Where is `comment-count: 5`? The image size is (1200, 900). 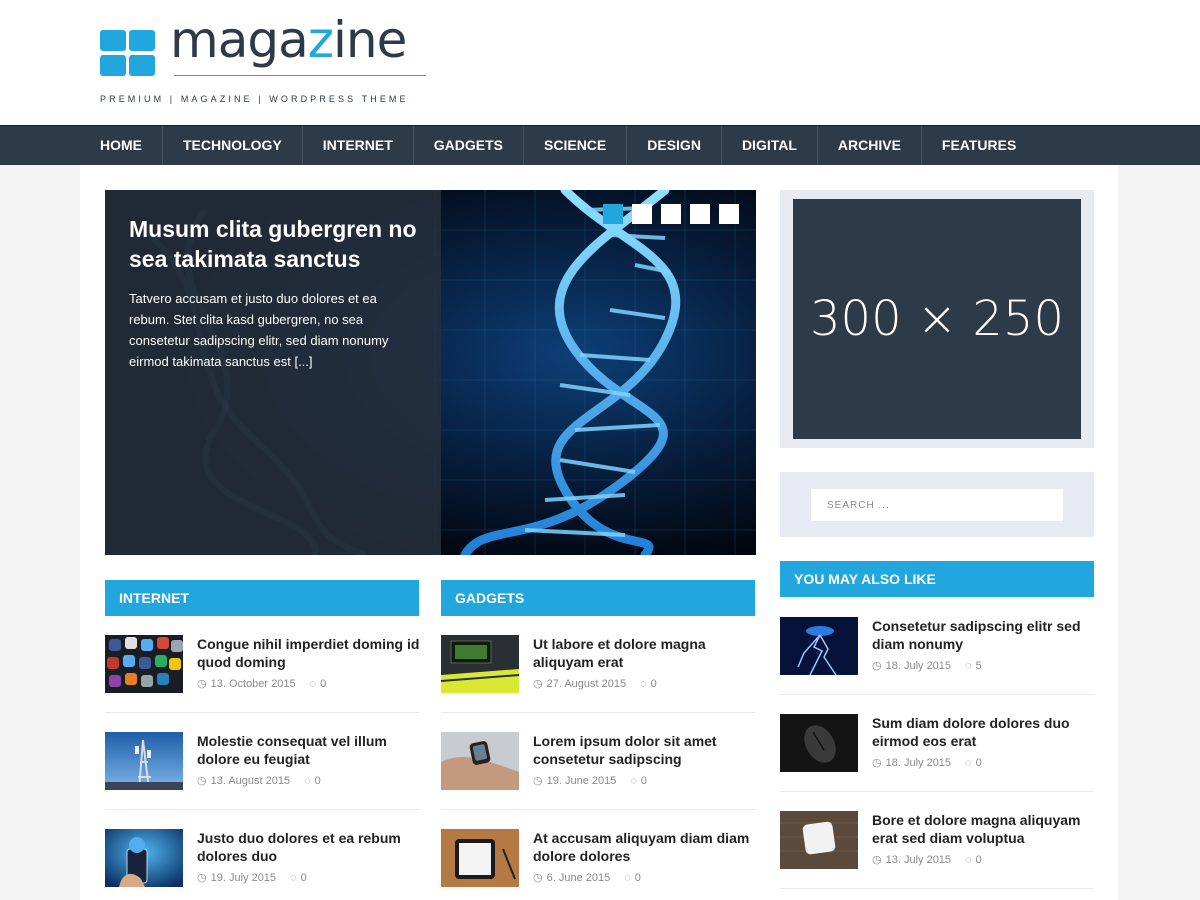 comment-count: 5 is located at coordinates (979, 666).